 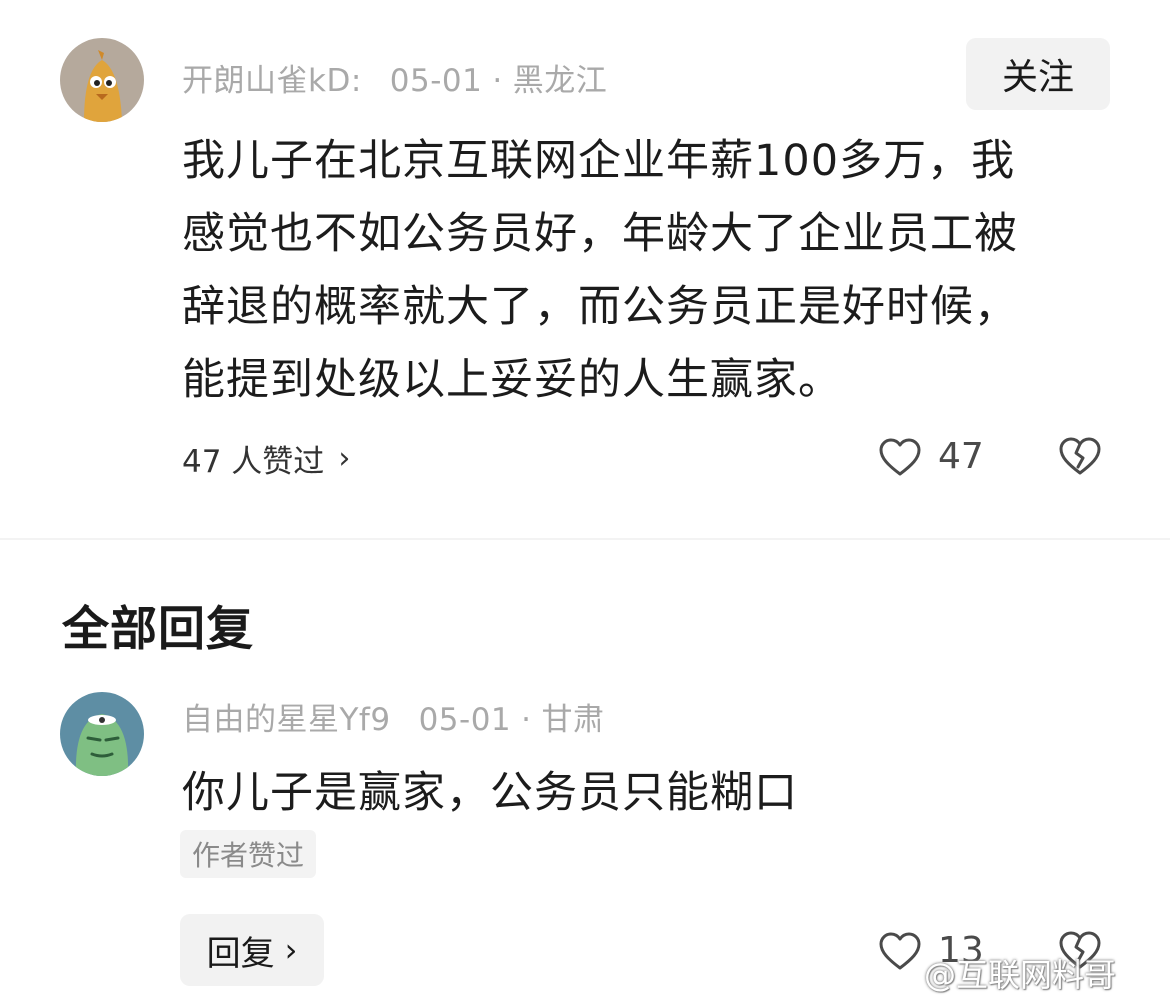 I want to click on post-text-line: 感觉也不如公务员好，年龄大了企业员工被, so click(x=600, y=234).